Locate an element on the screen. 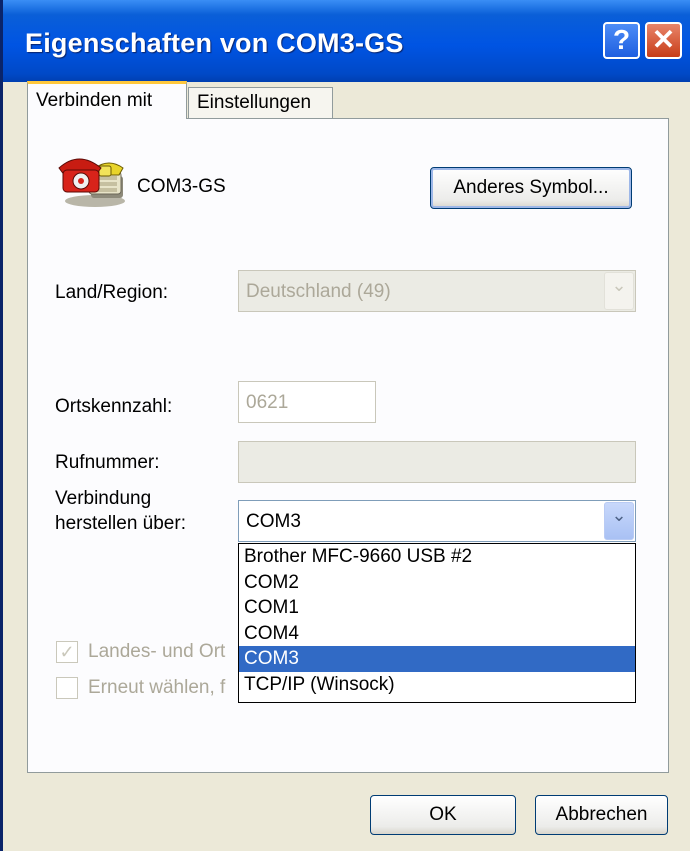 Image resolution: width=690 pixels, height=851 pixels. area-code-field: 0621 is located at coordinates (307, 402).